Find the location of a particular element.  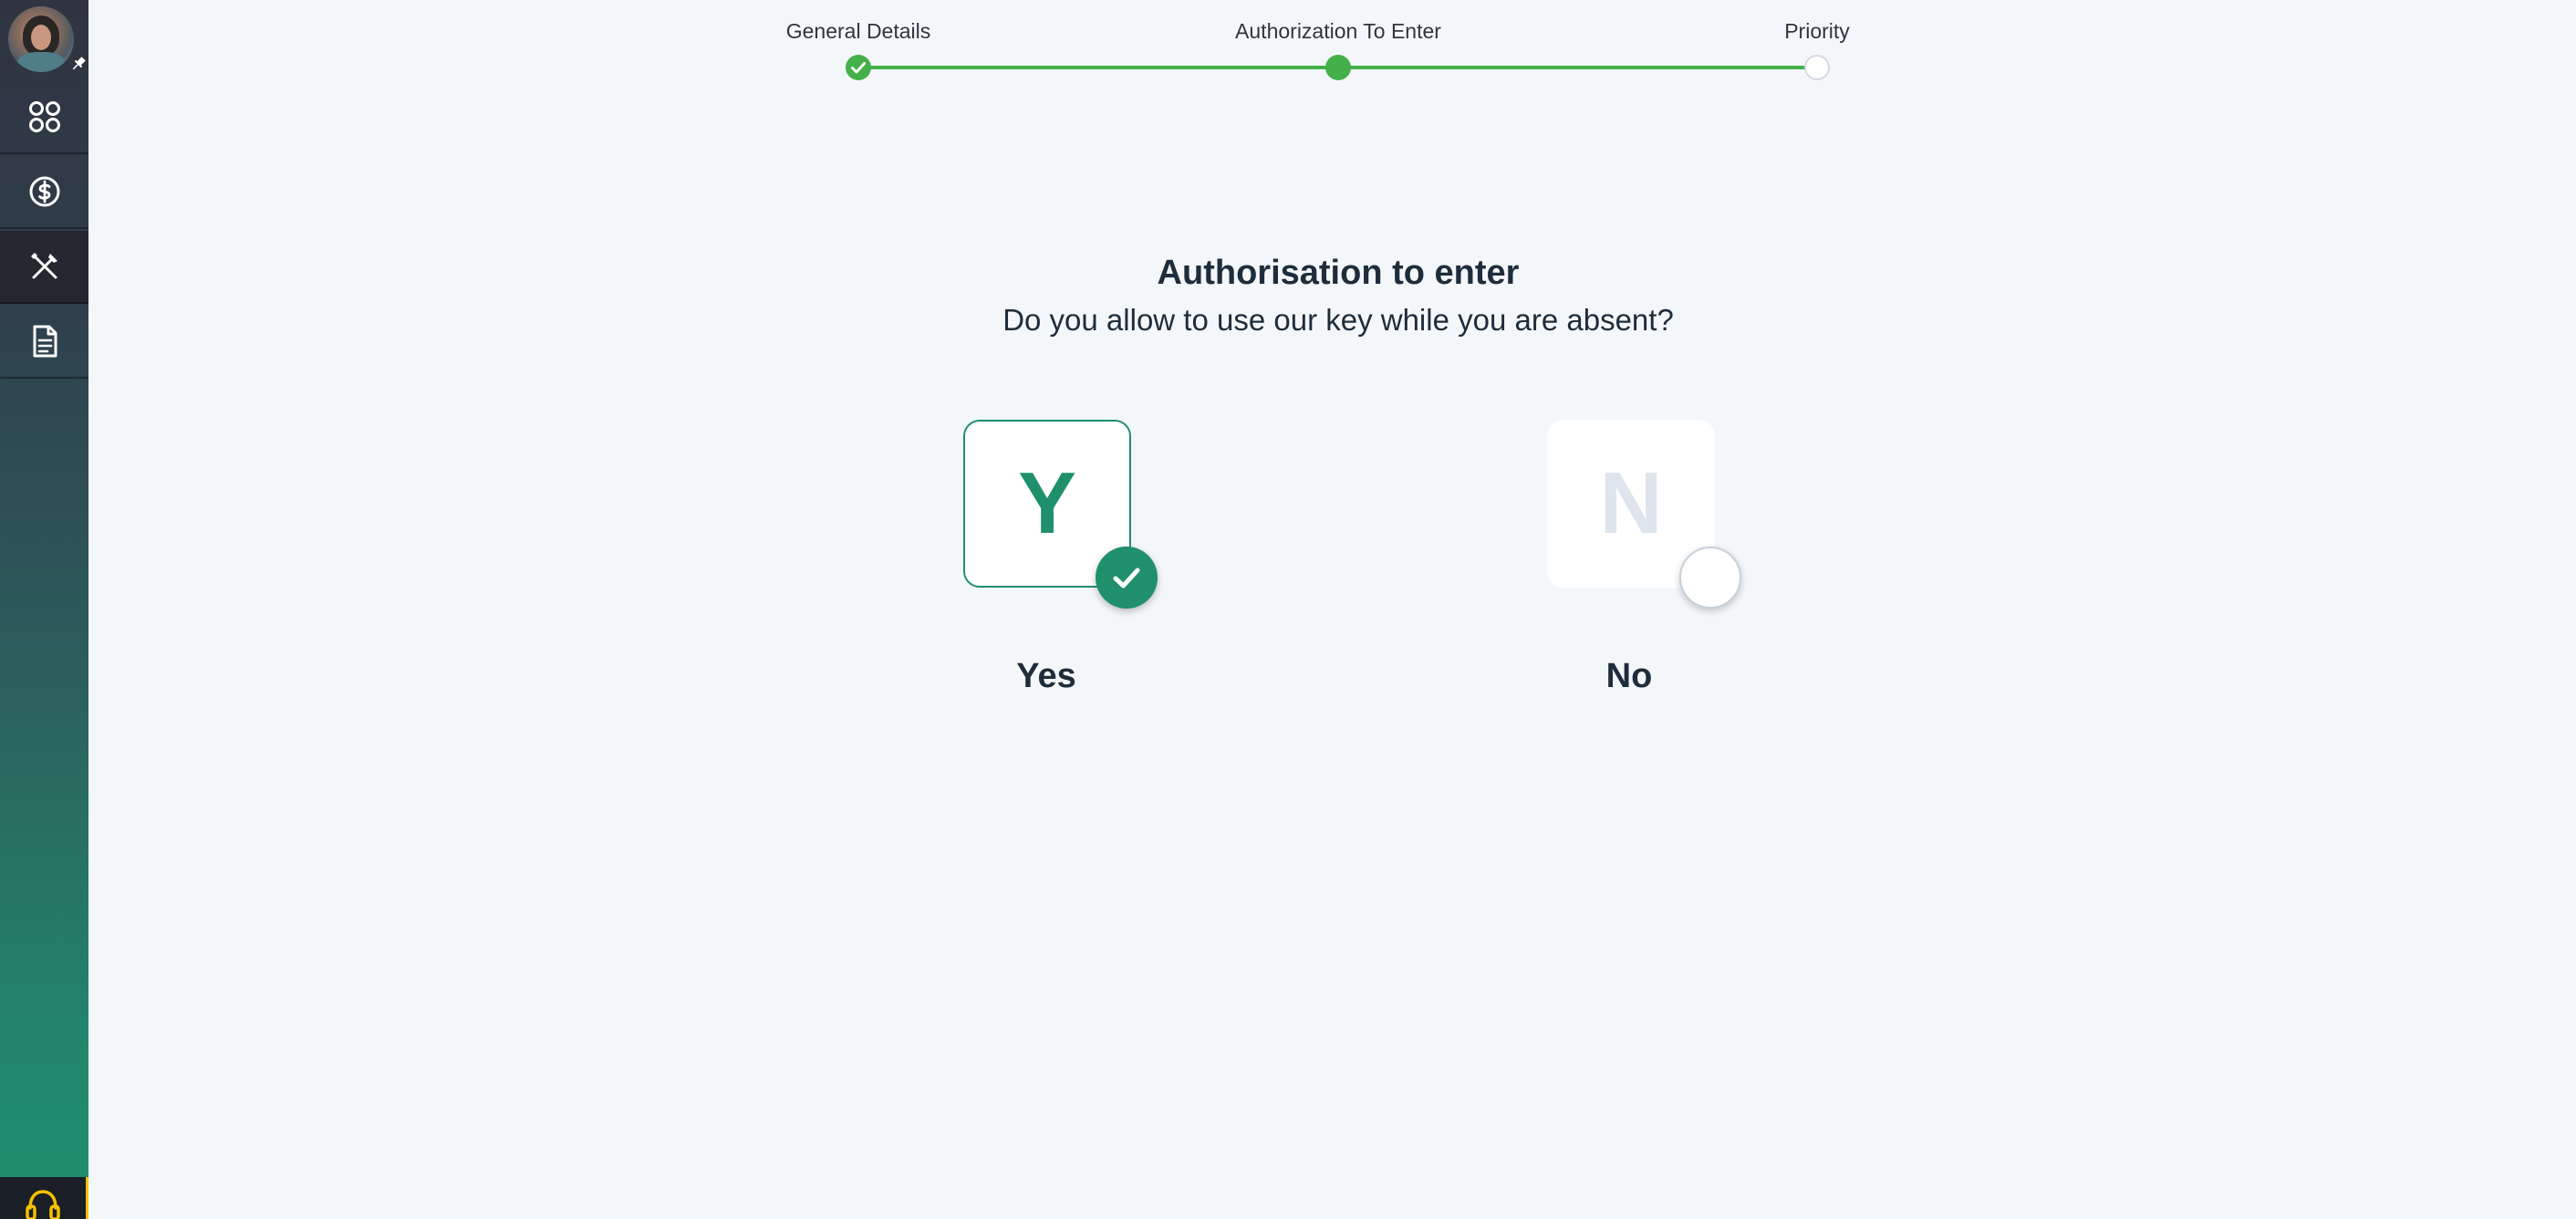

sidebar-item-documents is located at coordinates (44, 343).